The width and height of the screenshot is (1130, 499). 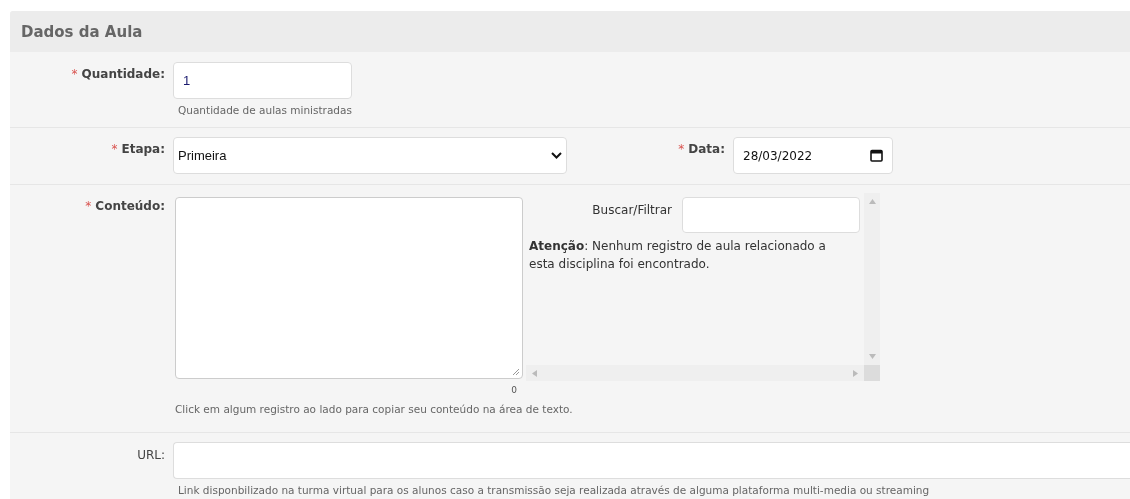 I want to click on field-label: Data:, so click(x=706, y=150).